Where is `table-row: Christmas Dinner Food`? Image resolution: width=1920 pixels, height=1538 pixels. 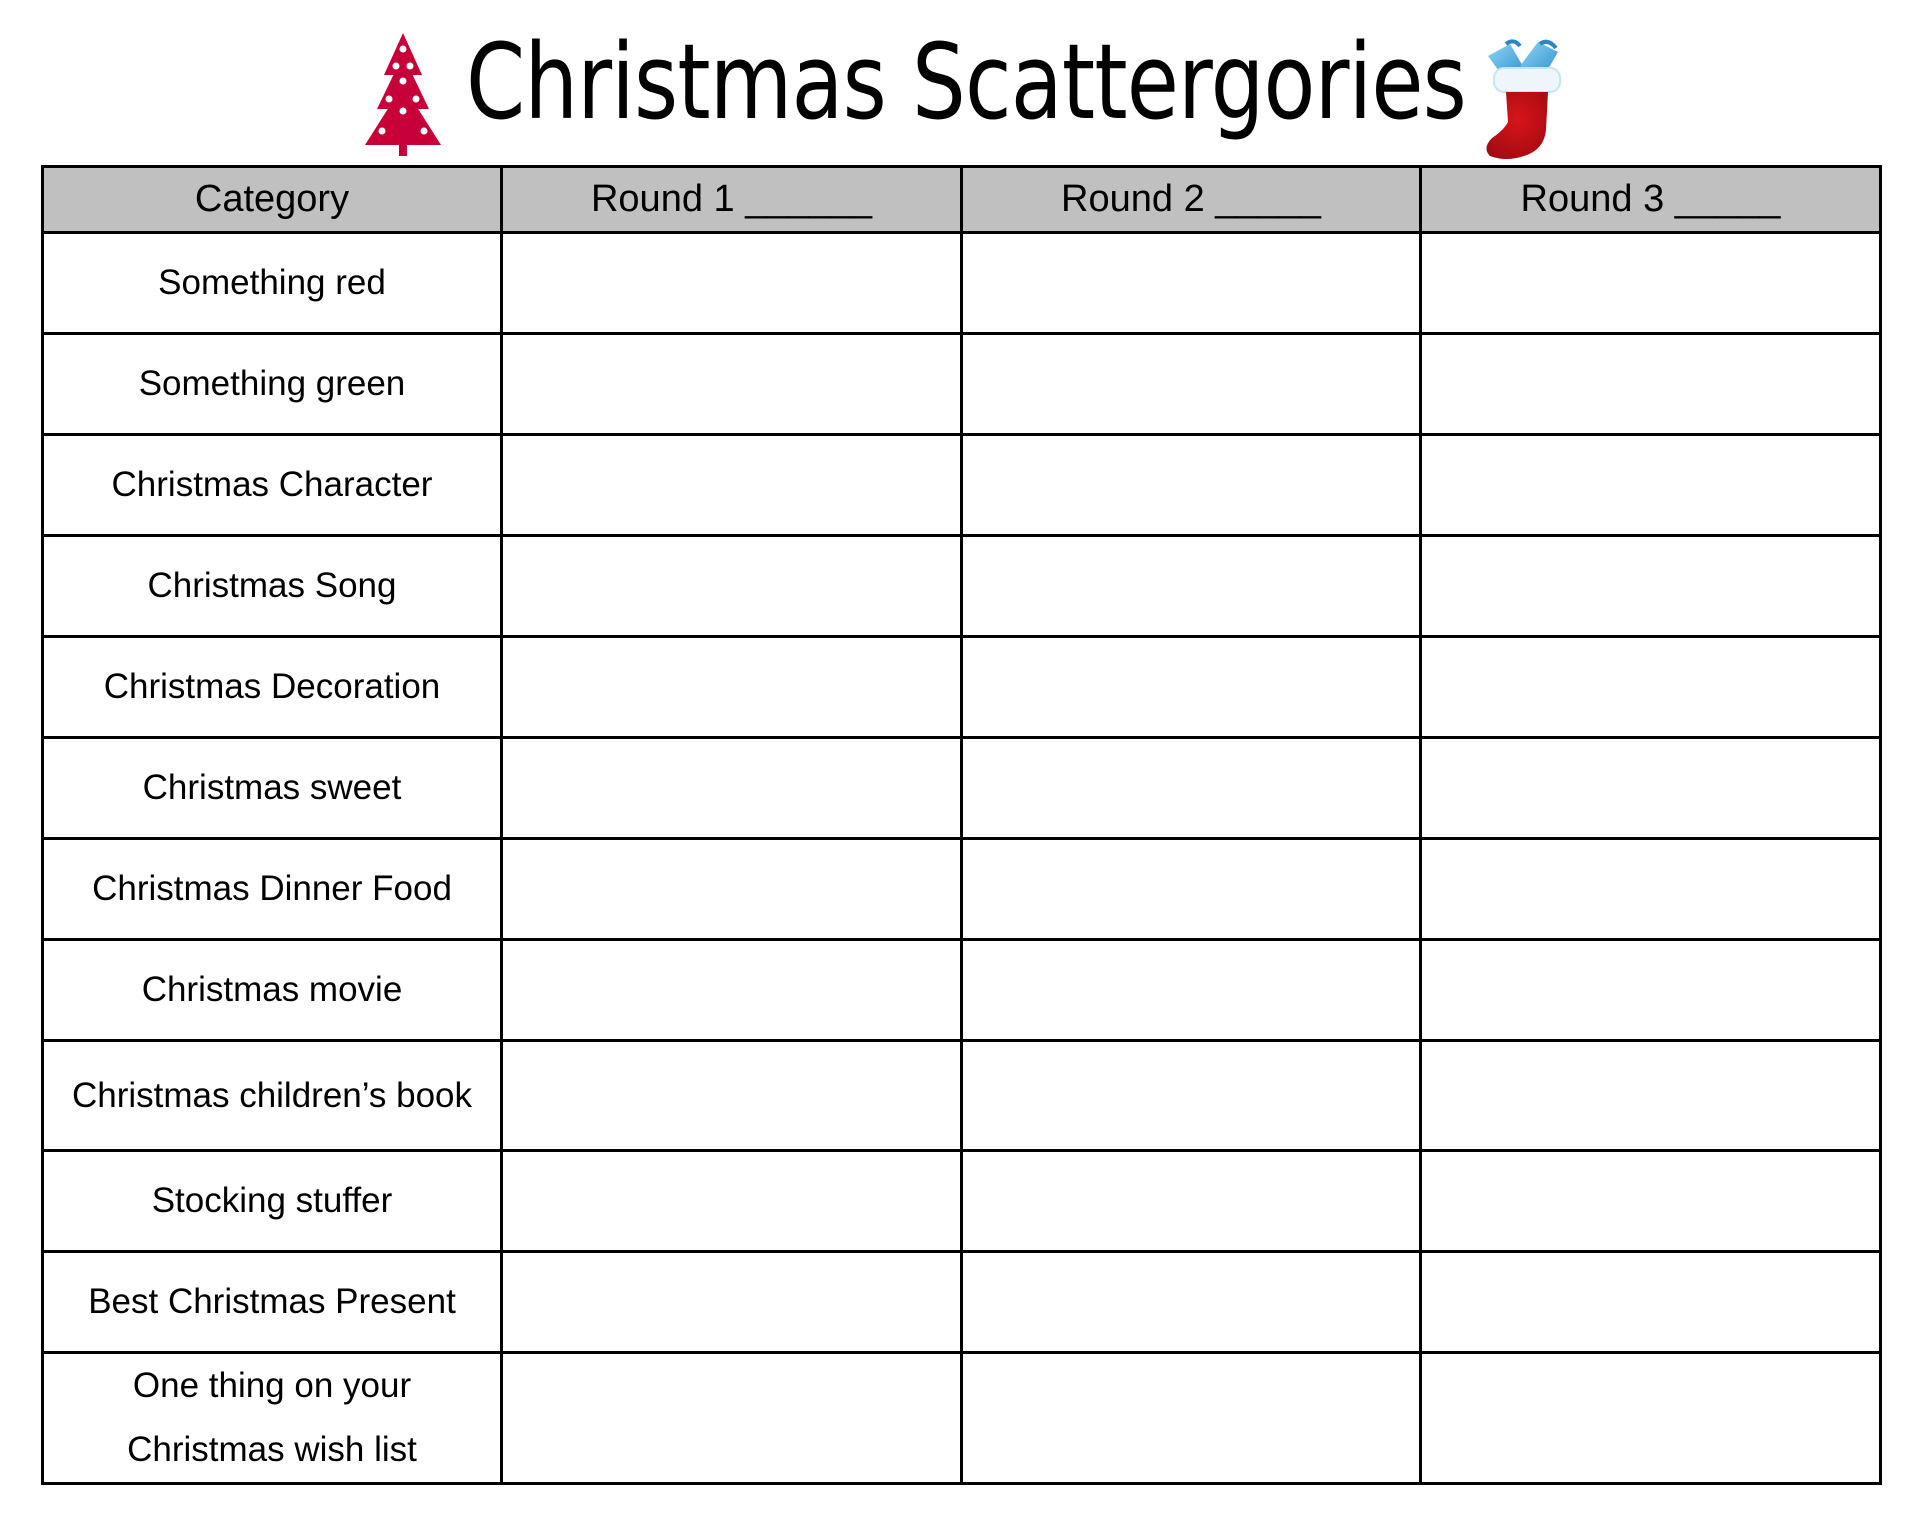 table-row: Christmas Dinner Food is located at coordinates (961, 889).